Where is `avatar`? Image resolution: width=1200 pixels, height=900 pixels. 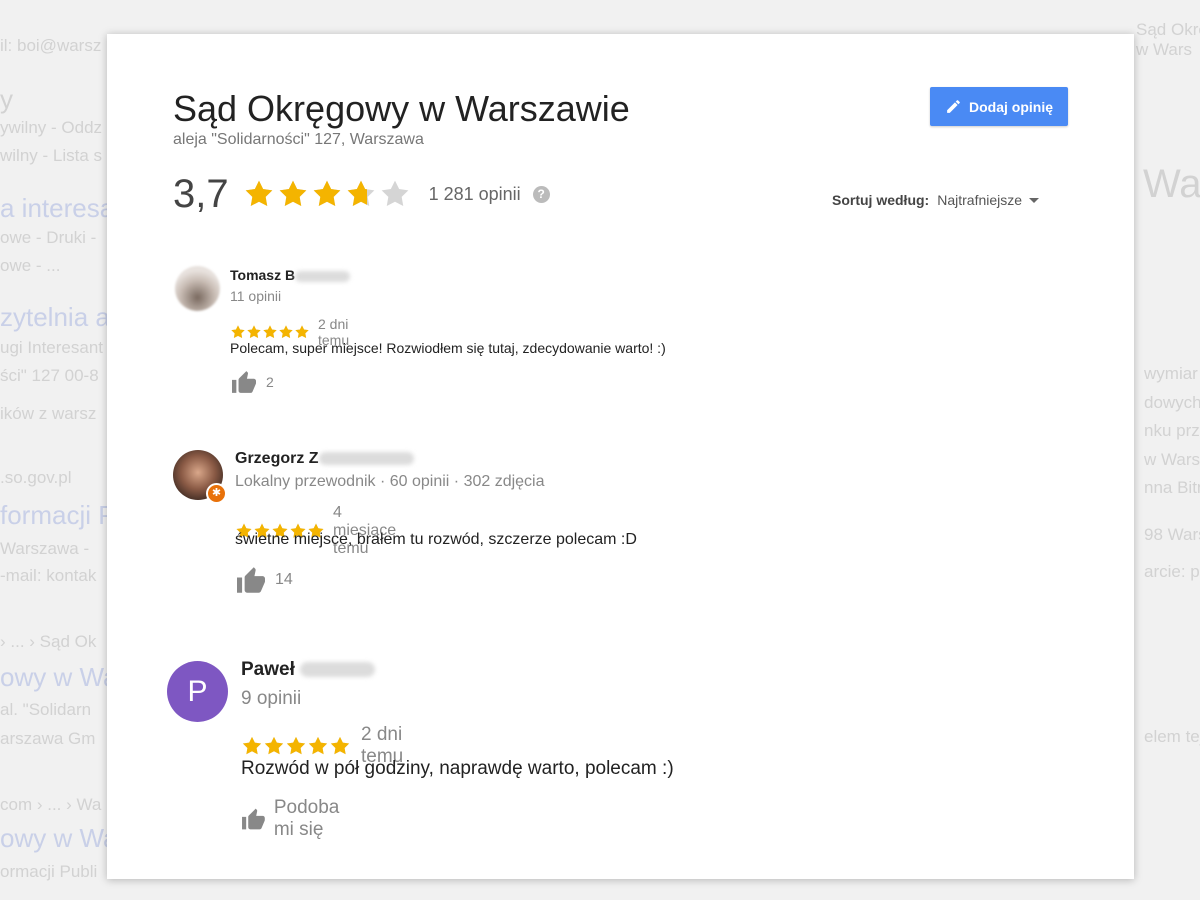
avatar is located at coordinates (197, 288).